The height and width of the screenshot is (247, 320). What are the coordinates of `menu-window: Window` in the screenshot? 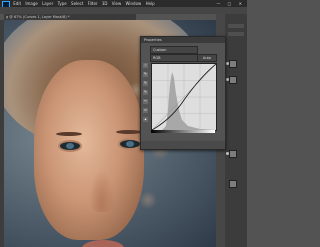 It's located at (134, 3).